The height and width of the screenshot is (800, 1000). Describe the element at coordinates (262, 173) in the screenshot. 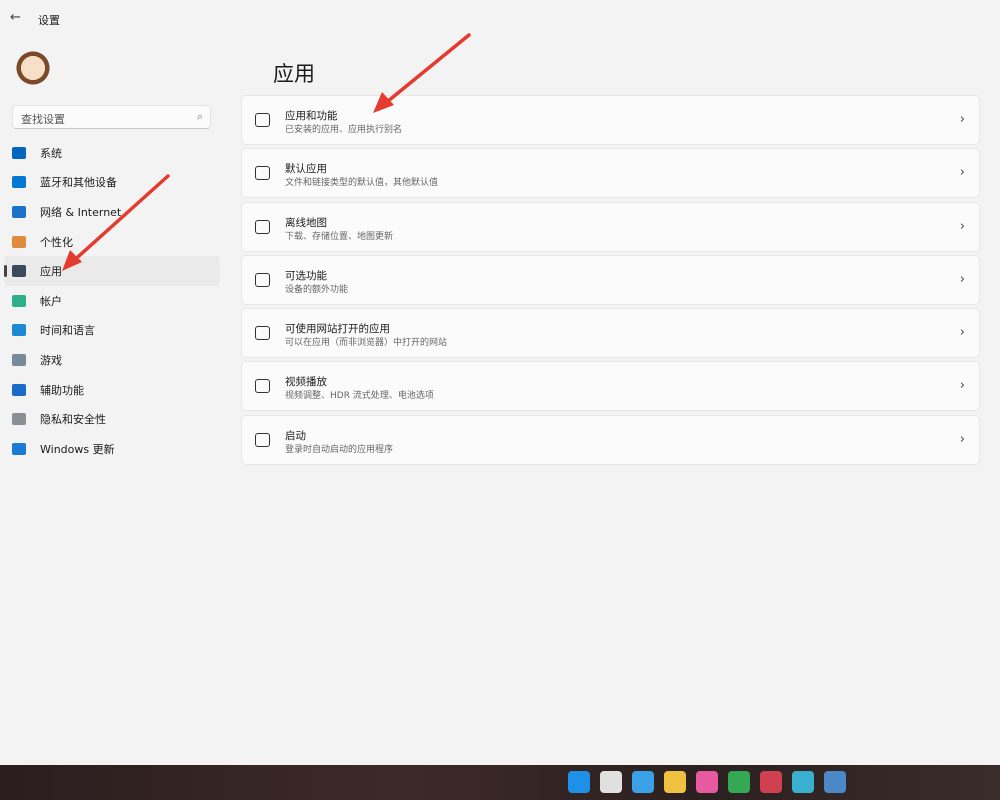

I see `default-app-icon` at that location.